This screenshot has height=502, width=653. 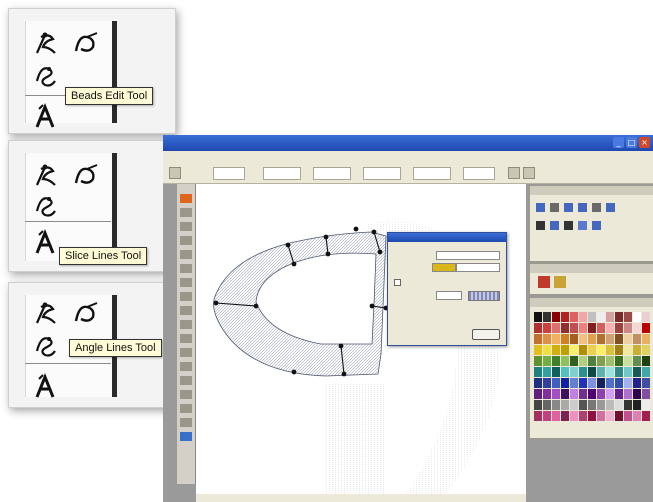 What do you see at coordinates (560, 282) in the screenshot?
I see `color-swatch-gold` at bounding box center [560, 282].